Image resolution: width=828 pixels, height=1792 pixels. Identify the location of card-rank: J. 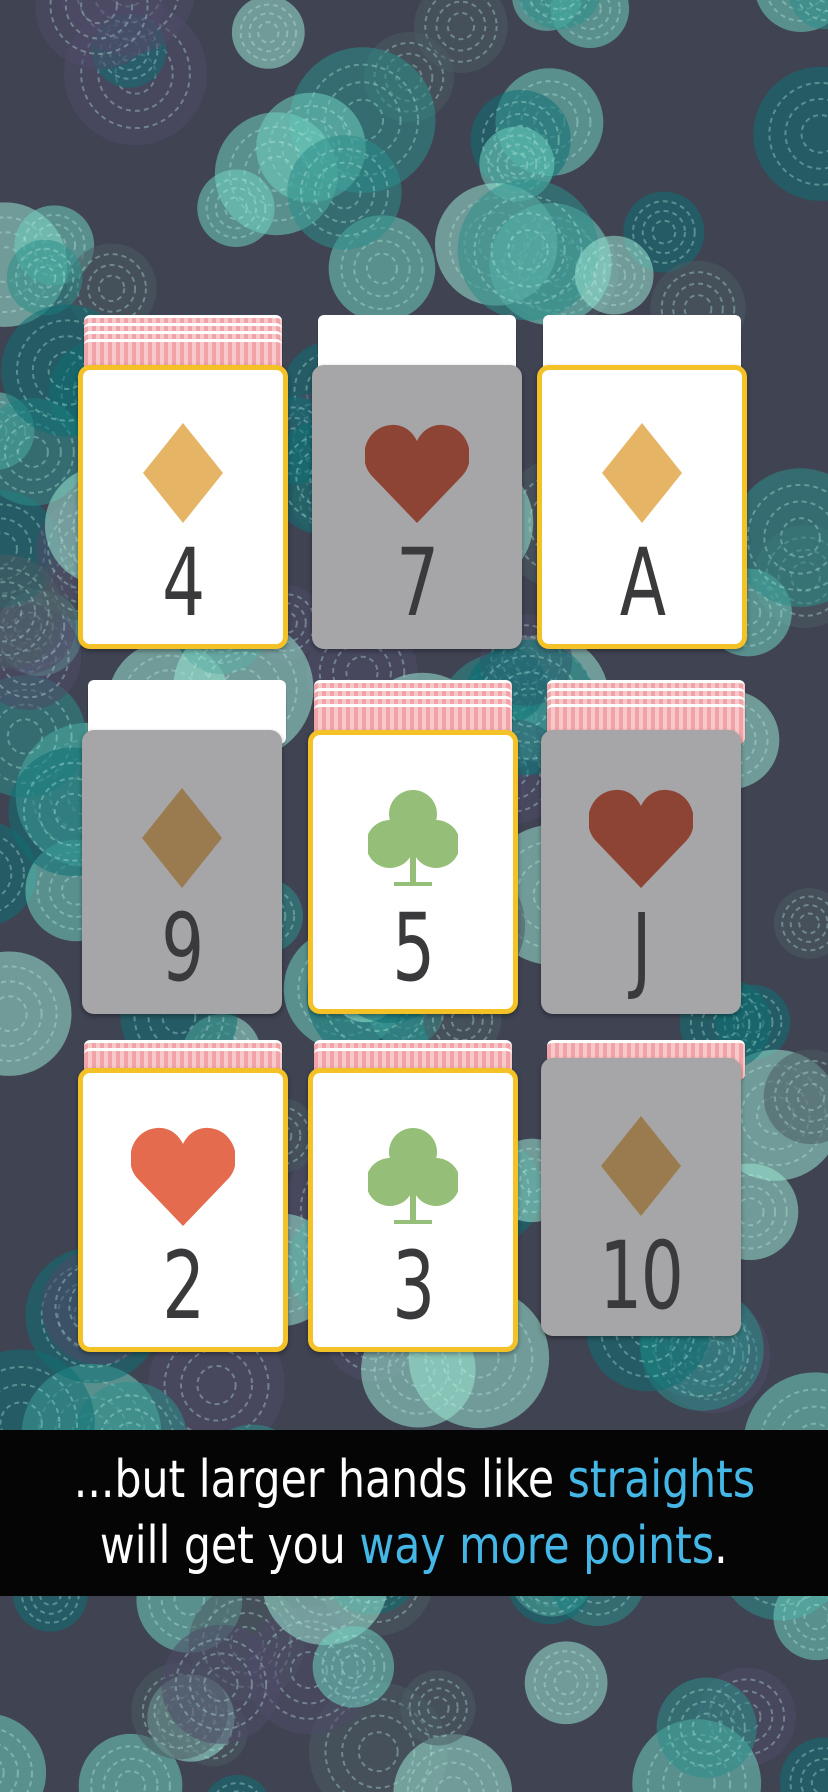
(641, 948).